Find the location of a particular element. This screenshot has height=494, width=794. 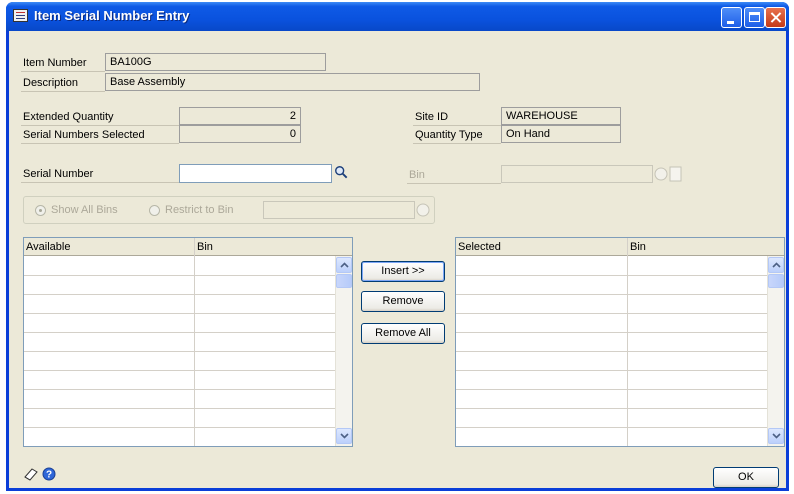

restrict-bin-field is located at coordinates (339, 210).